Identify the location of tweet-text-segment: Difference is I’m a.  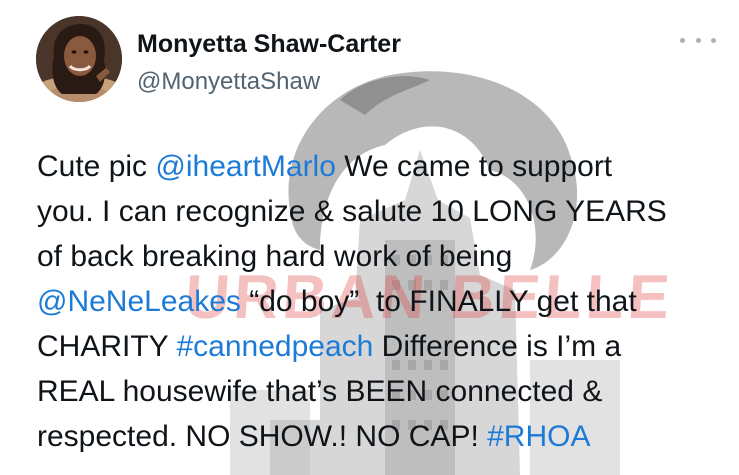
(497, 346).